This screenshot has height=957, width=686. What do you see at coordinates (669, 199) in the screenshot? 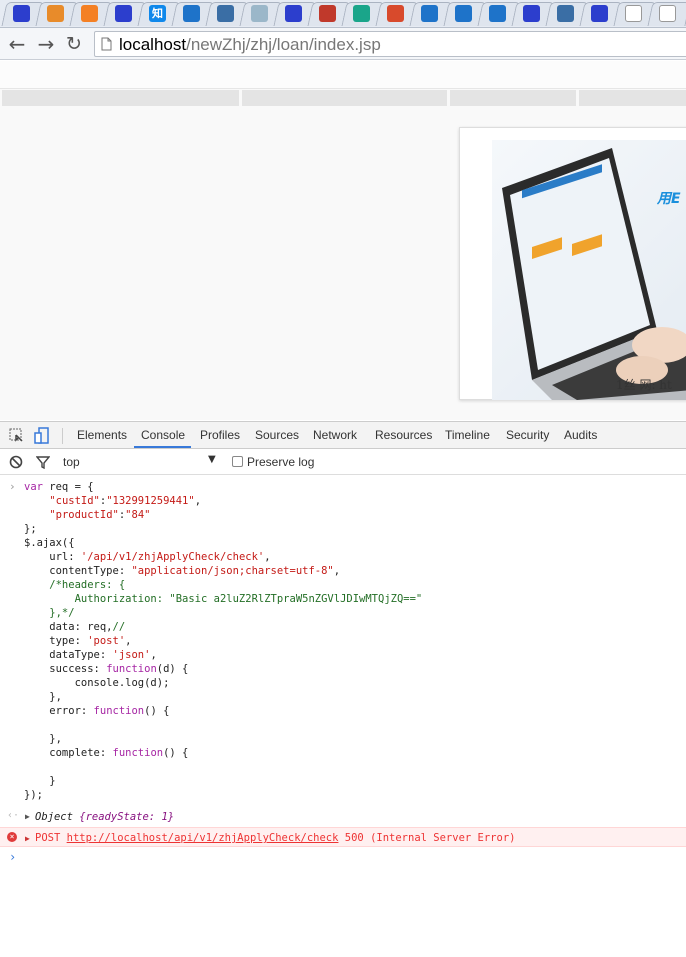
I see `banner-headline: 用E` at bounding box center [669, 199].